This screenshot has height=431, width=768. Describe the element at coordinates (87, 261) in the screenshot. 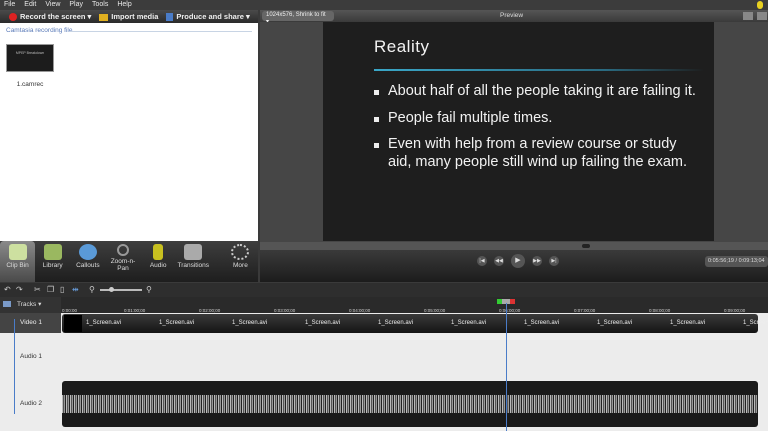

I see `tab-callouts: Callouts` at that location.